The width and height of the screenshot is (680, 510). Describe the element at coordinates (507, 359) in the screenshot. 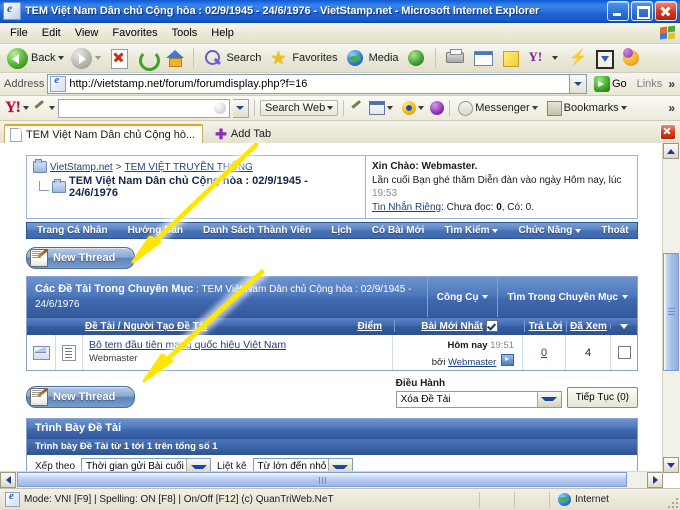

I see `goto-lastpost-icon` at that location.